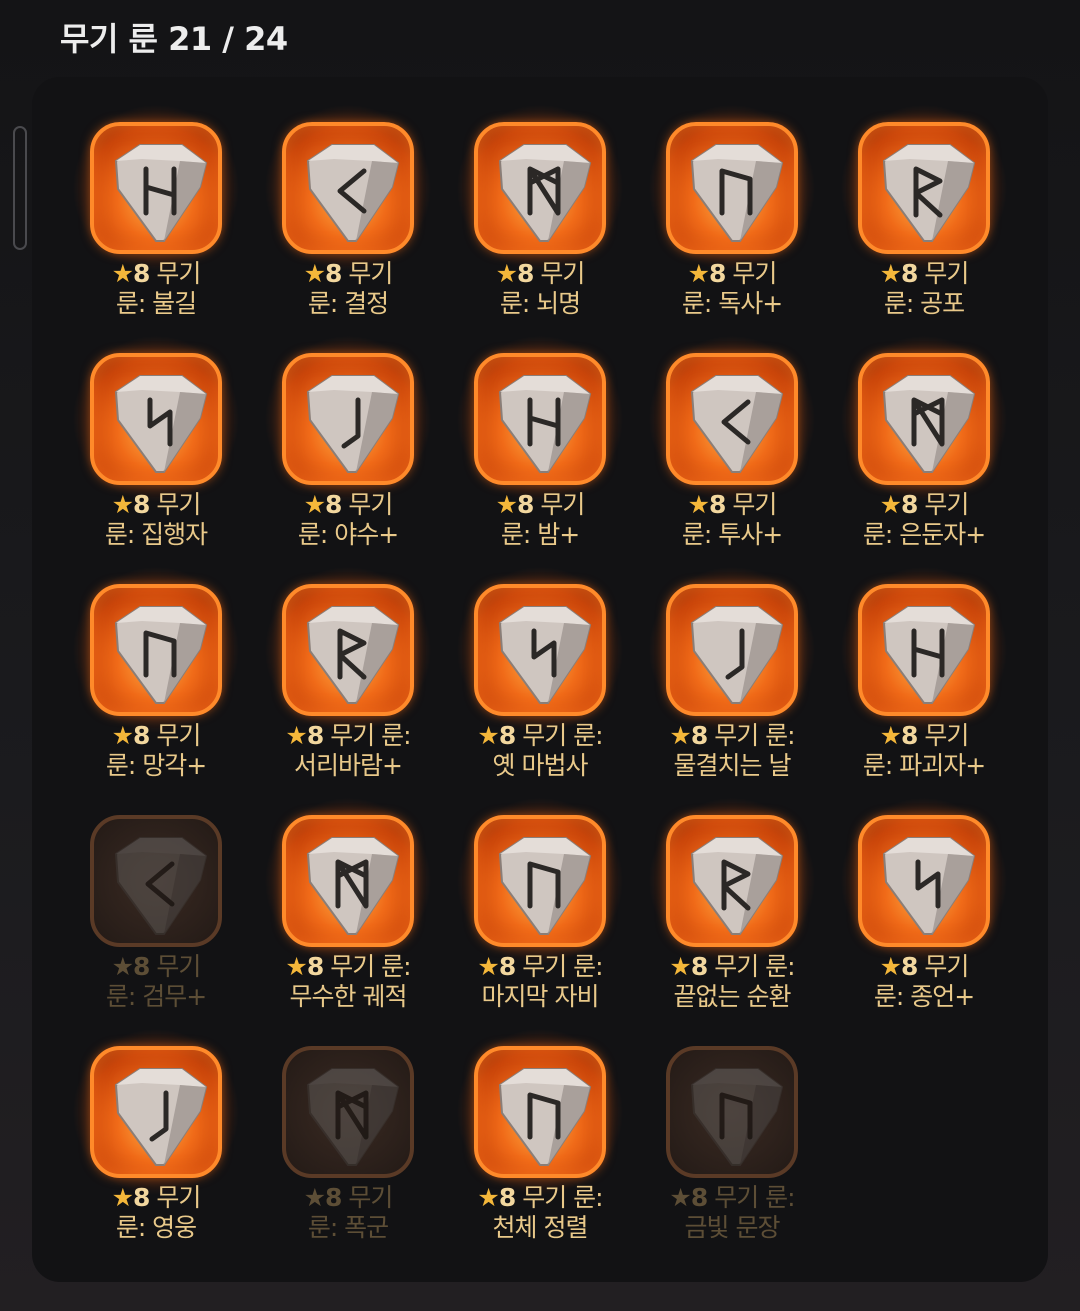  I want to click on rune-card: ★8 무기 룬: 독사+, so click(732, 197).